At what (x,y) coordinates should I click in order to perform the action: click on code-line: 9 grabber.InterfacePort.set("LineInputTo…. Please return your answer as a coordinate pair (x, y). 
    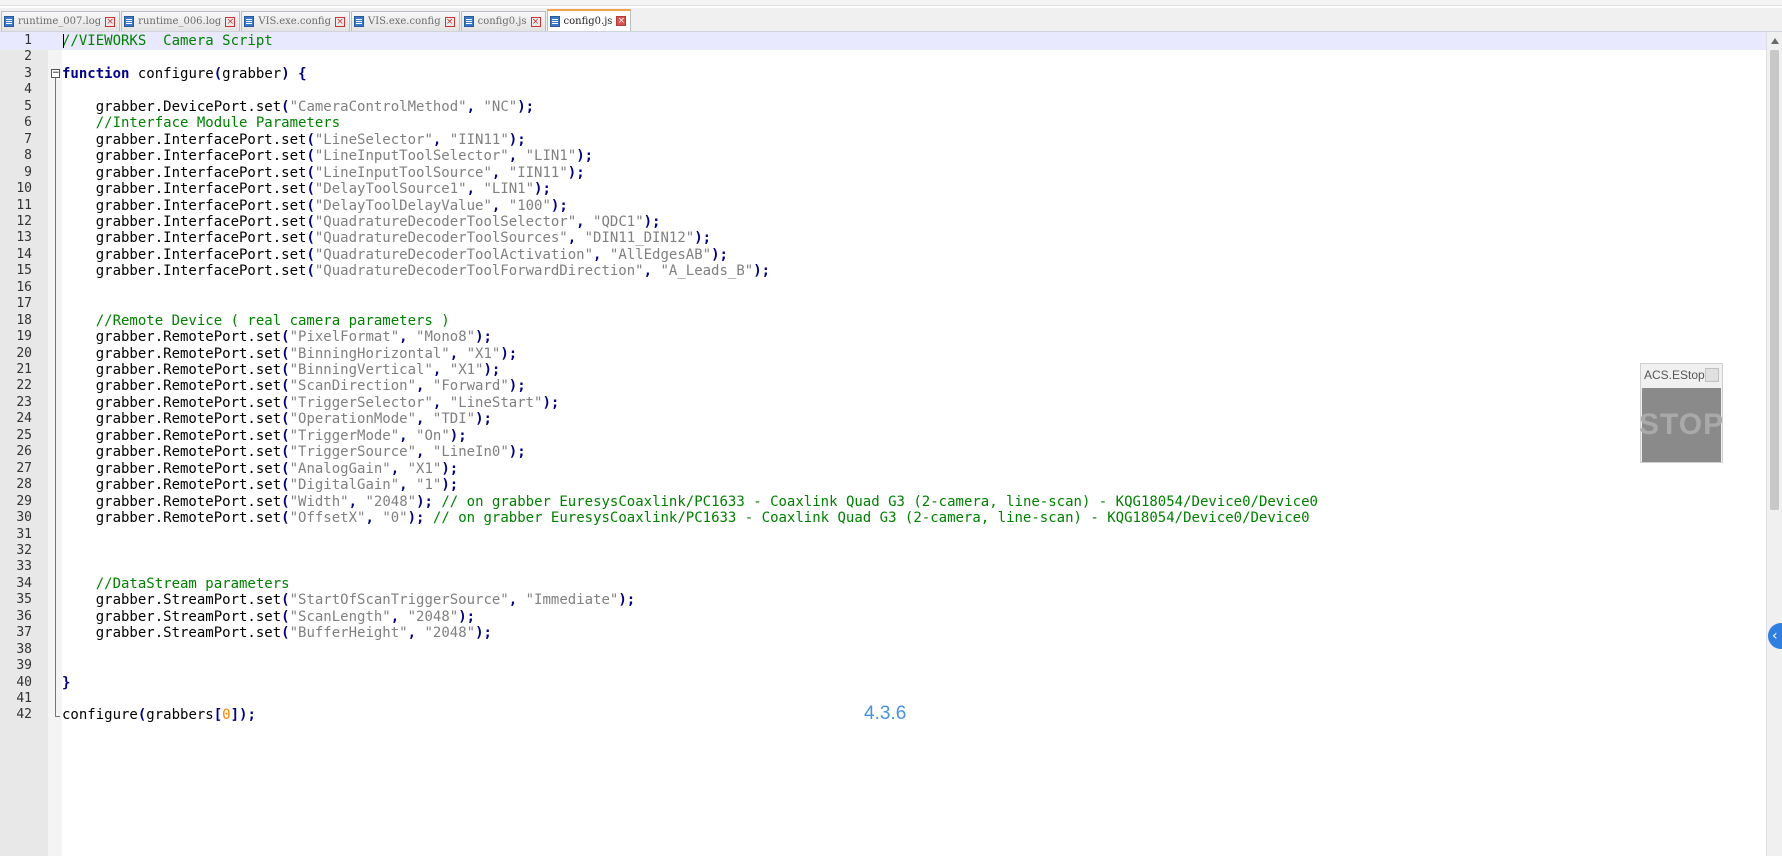
    Looking at the image, I should click on (883, 173).